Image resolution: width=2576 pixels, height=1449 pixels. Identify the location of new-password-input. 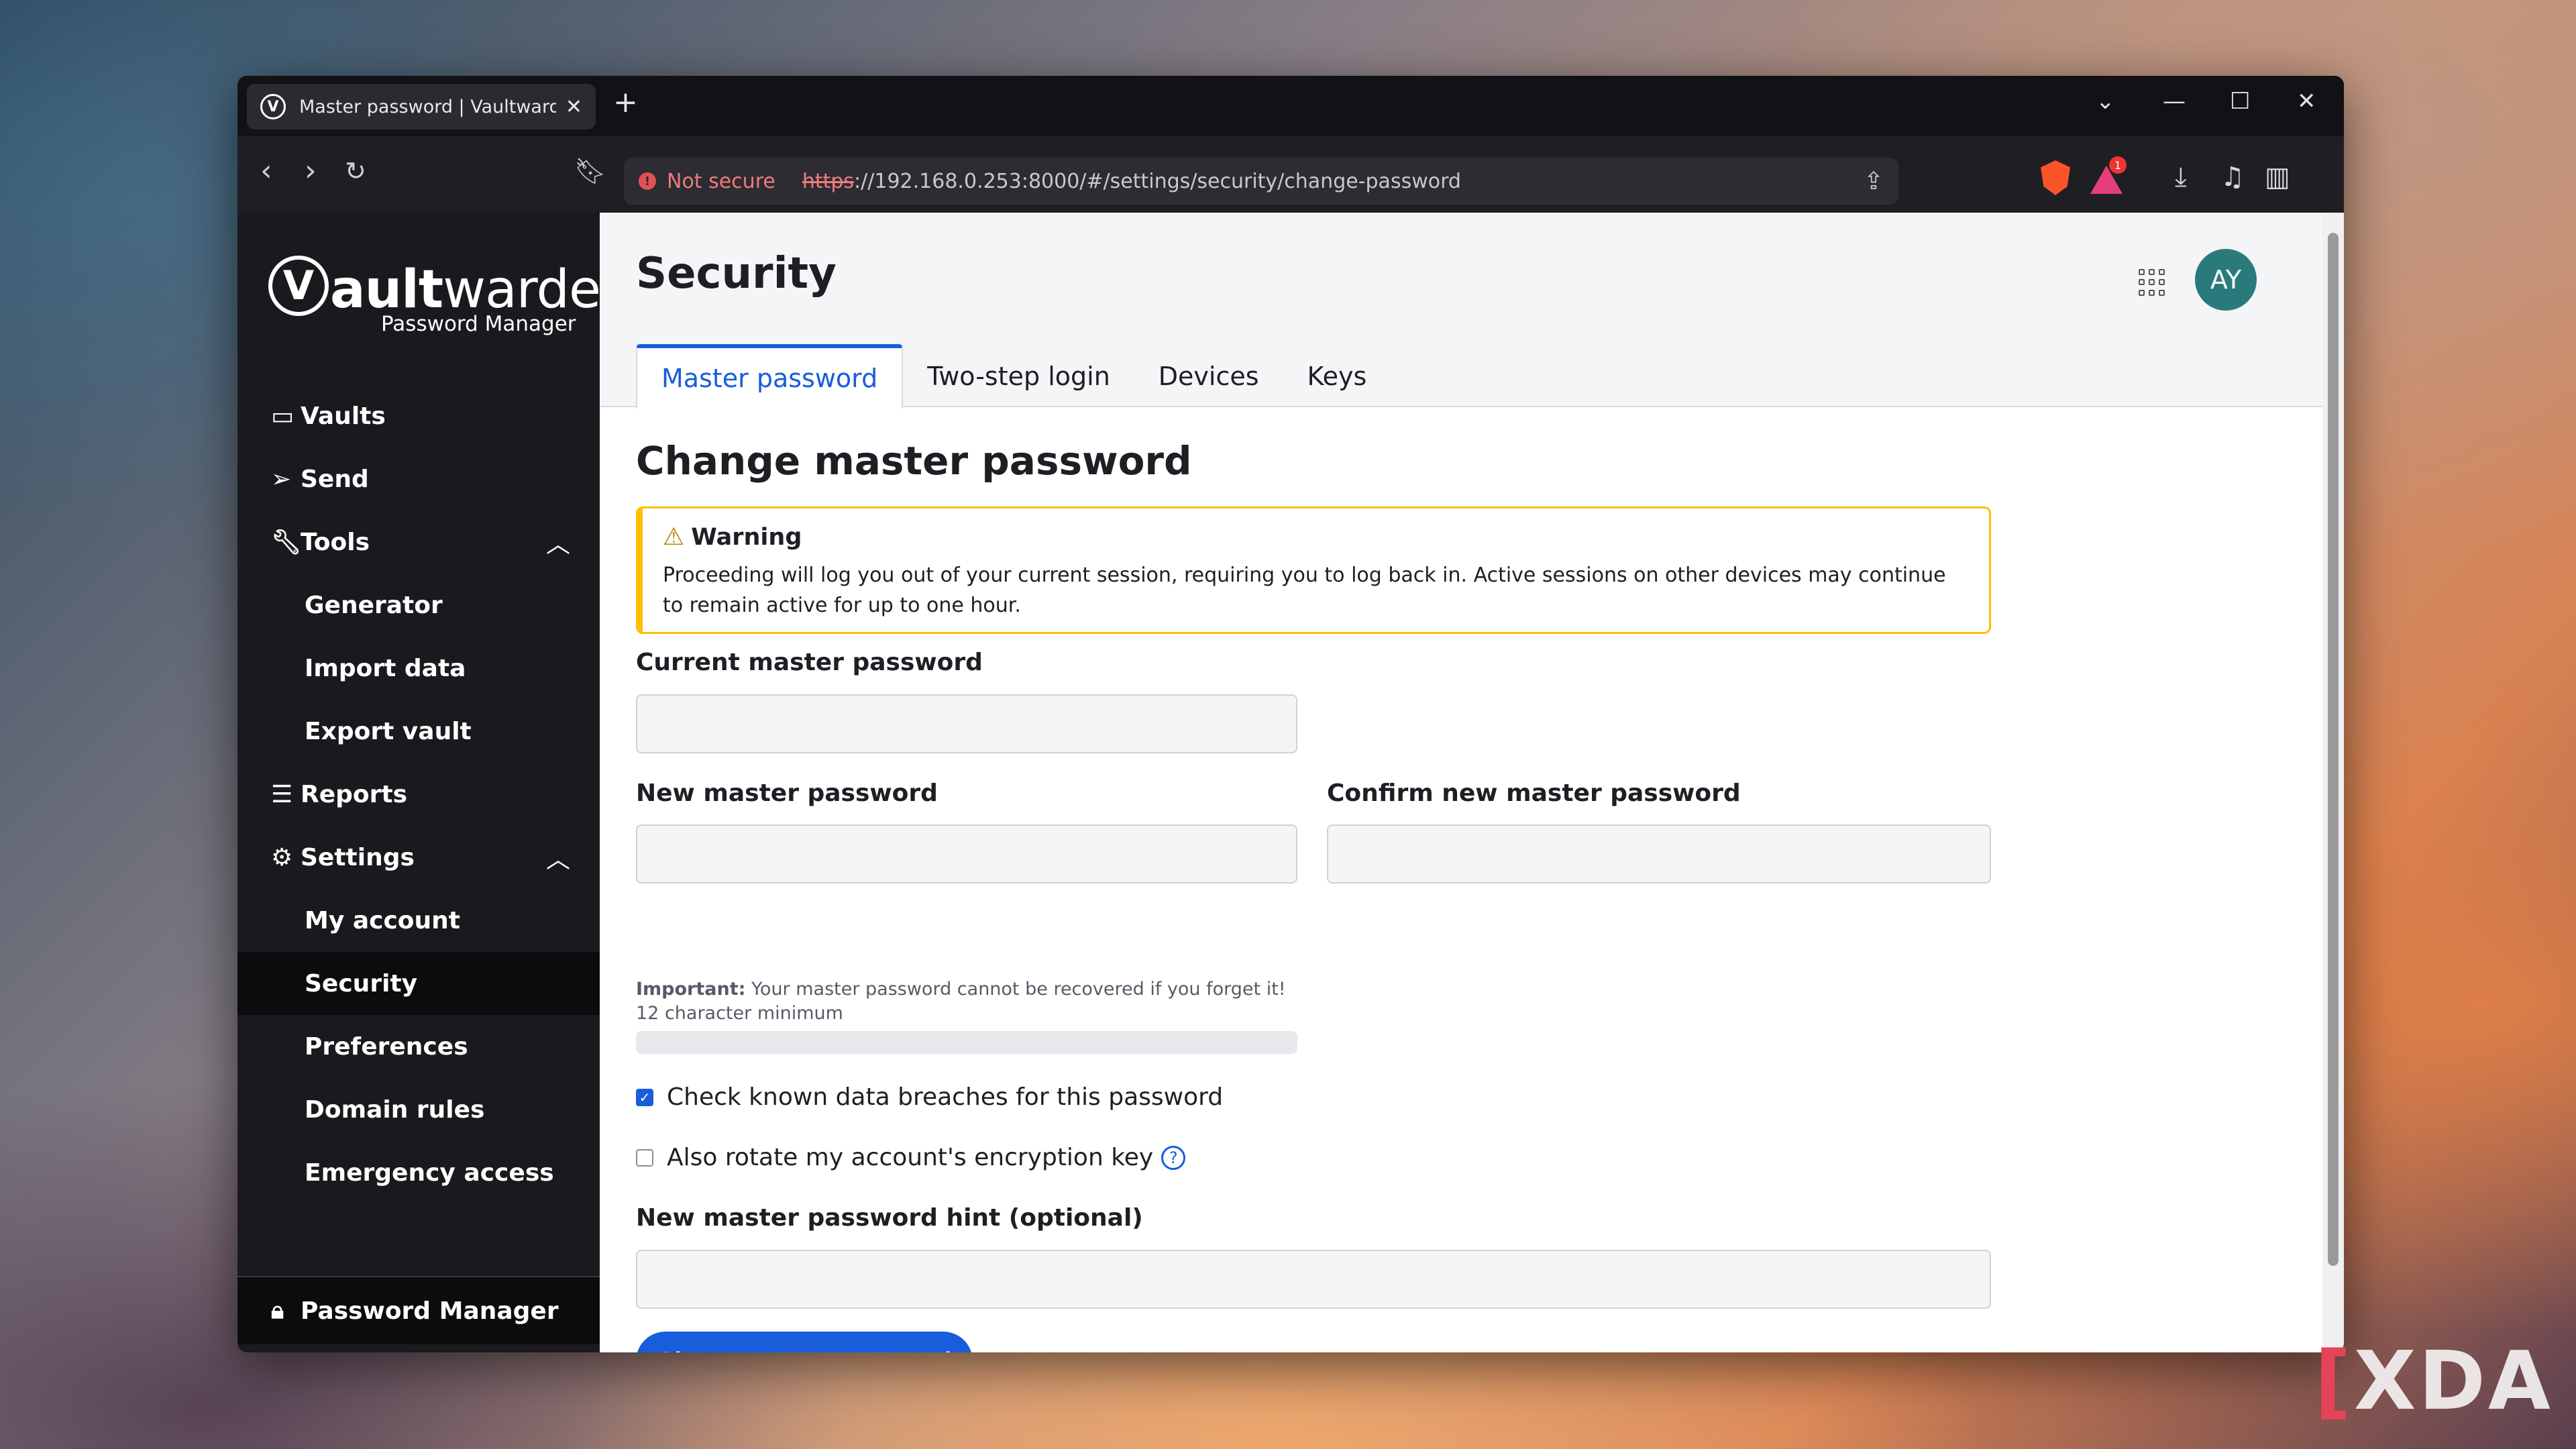
(966, 853).